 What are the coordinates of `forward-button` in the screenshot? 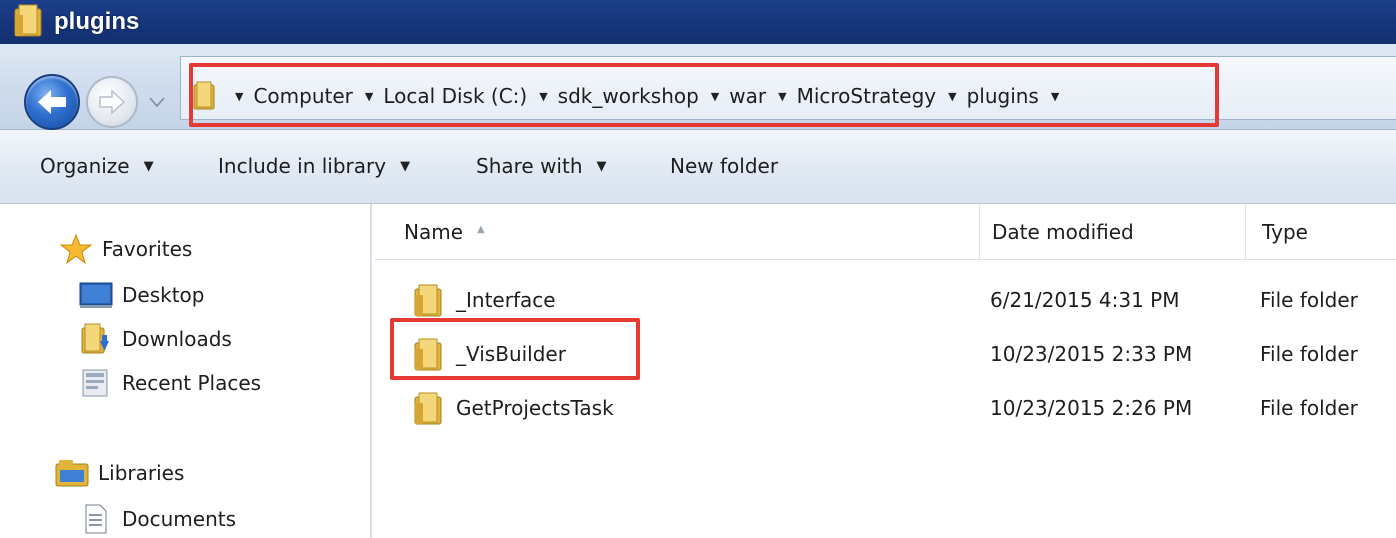 It's located at (112, 102).